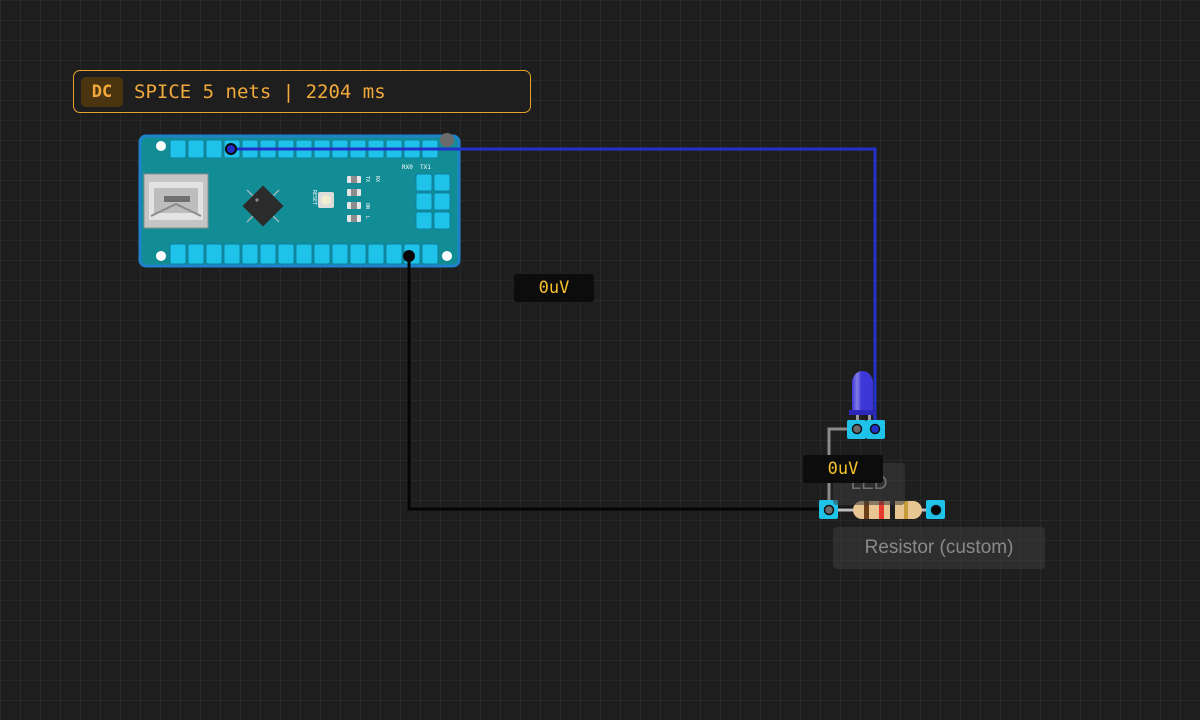 The height and width of the screenshot is (720, 1200). I want to click on led-rim, so click(862, 412).